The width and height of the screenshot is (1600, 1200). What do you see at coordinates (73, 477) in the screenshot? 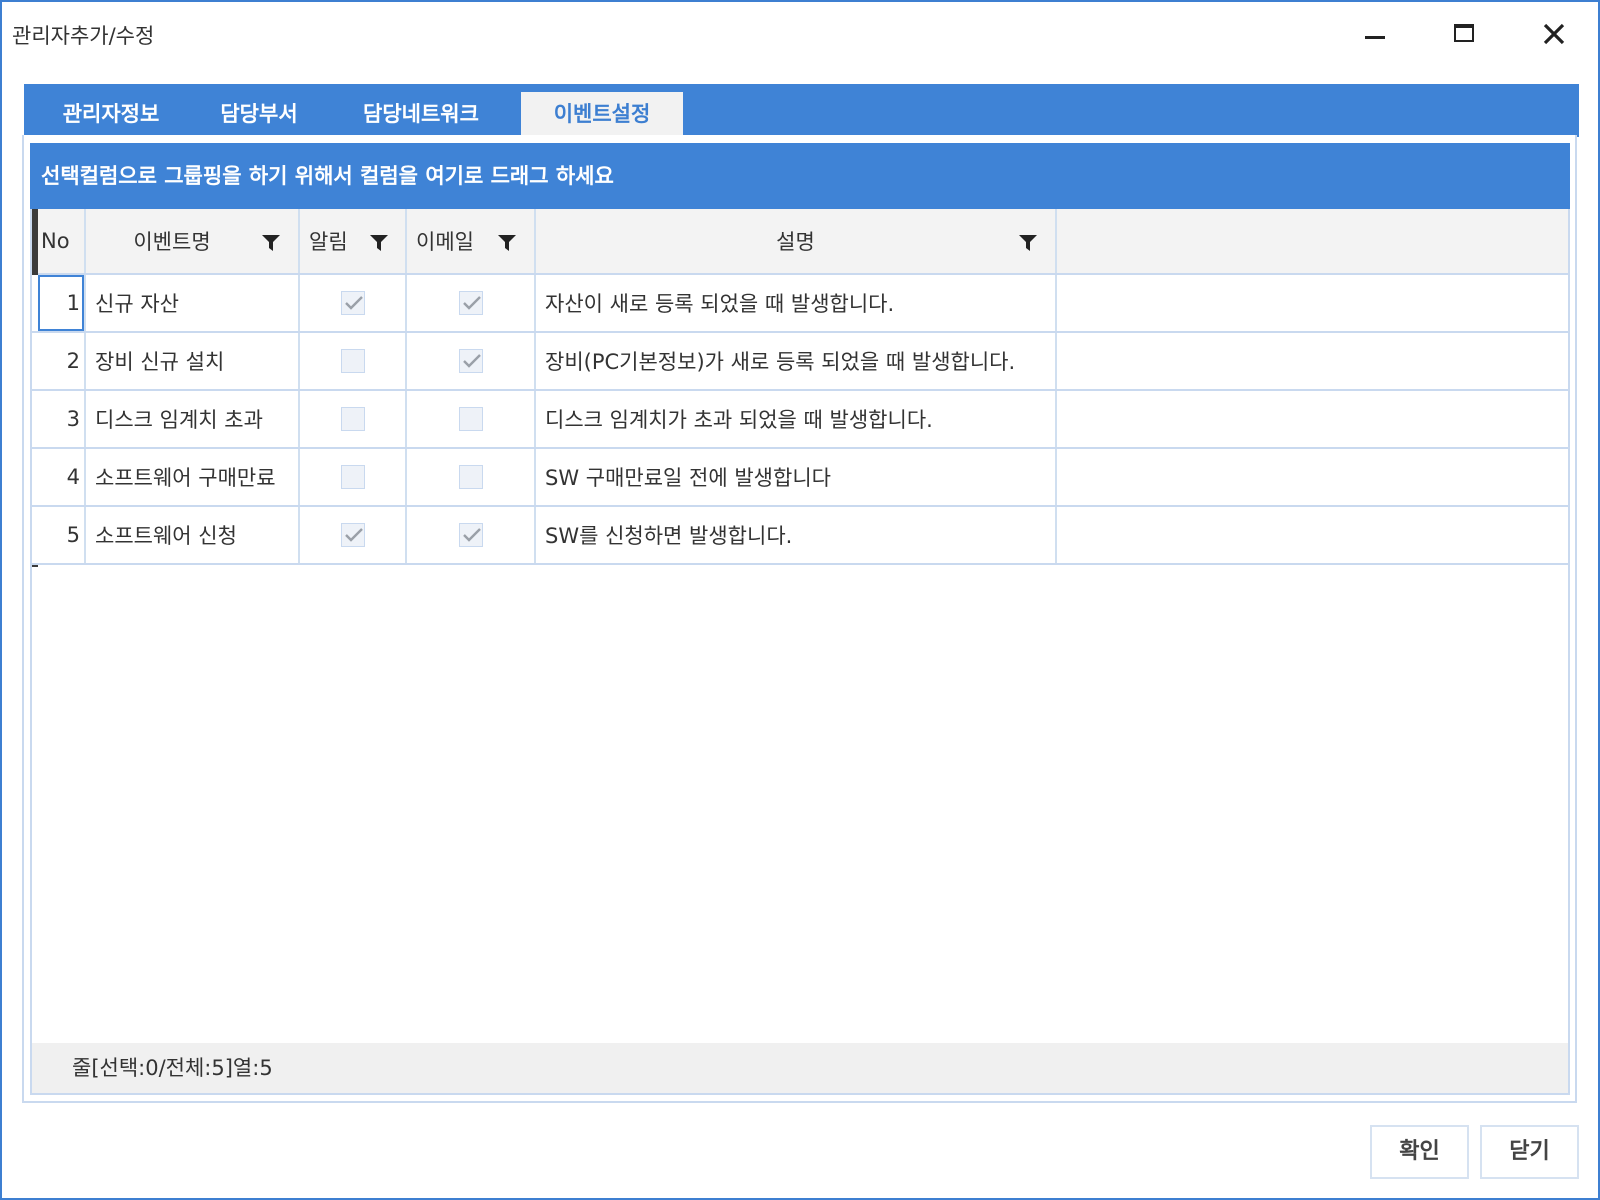
I see `row-number: 4` at bounding box center [73, 477].